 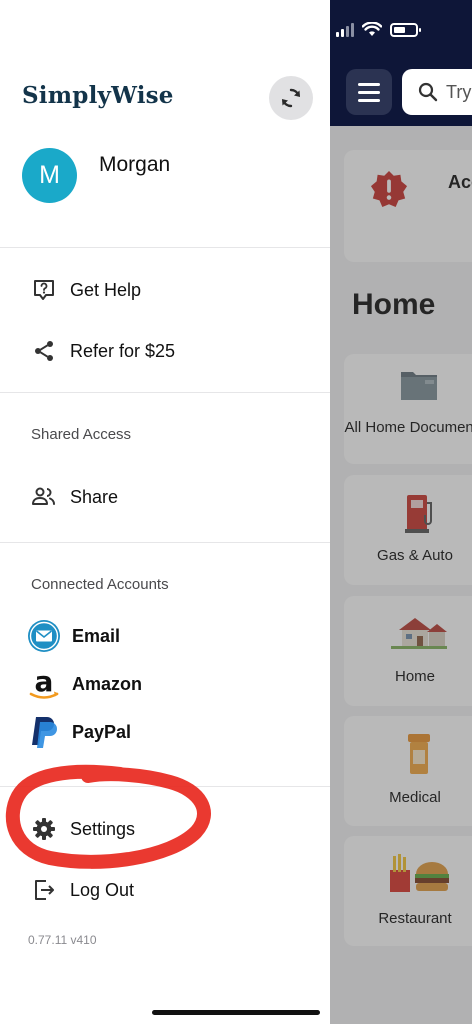 I want to click on avatar: M, so click(x=49, y=175).